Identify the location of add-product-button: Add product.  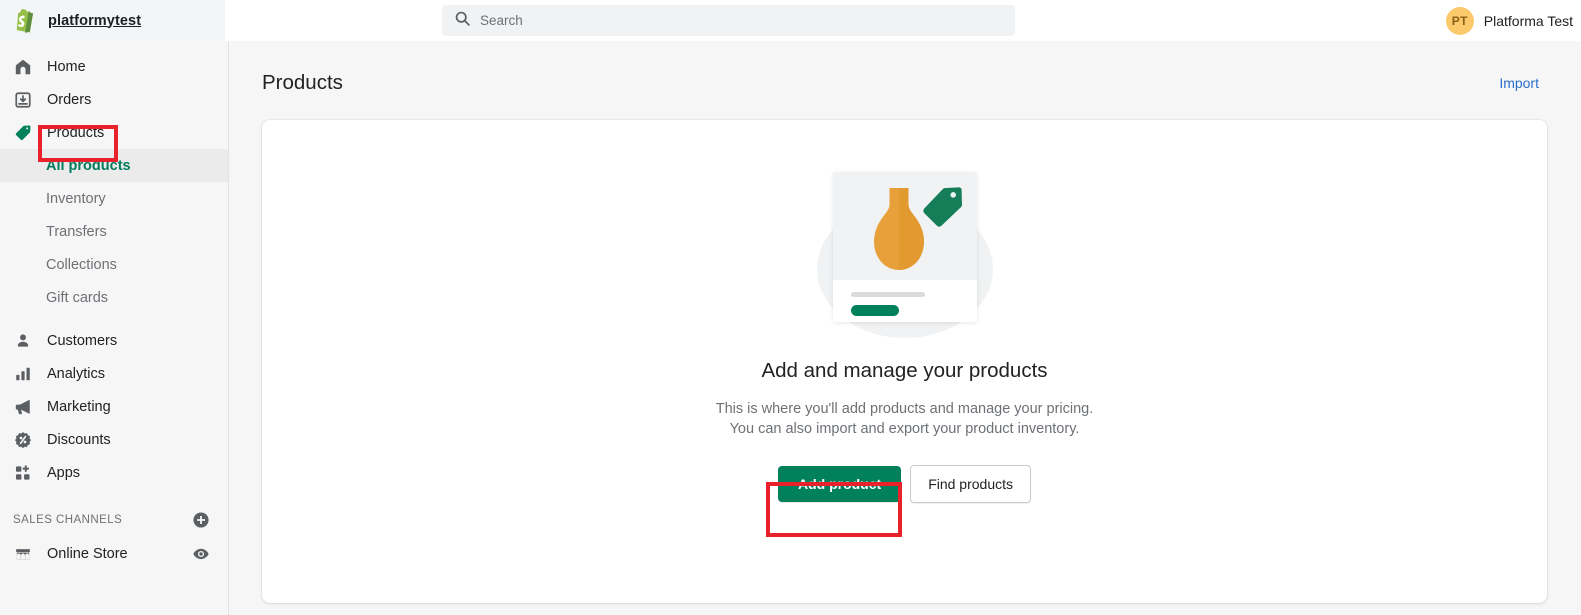
(839, 484).